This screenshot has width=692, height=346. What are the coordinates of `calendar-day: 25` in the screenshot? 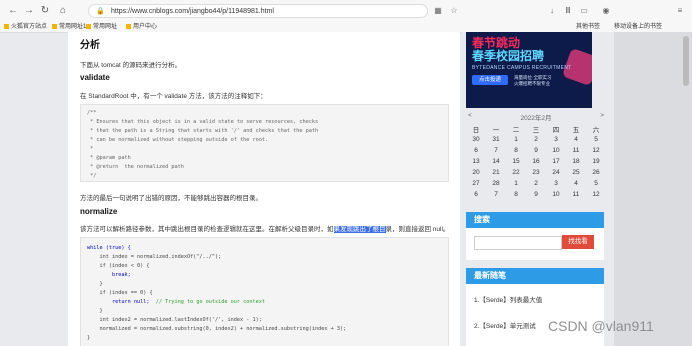 It's located at (576, 172).